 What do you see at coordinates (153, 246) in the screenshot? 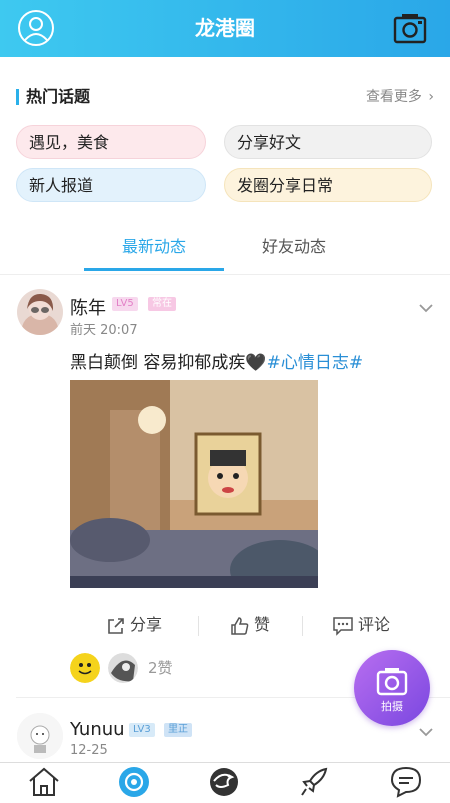
I see `tab-label: 最新动态` at bounding box center [153, 246].